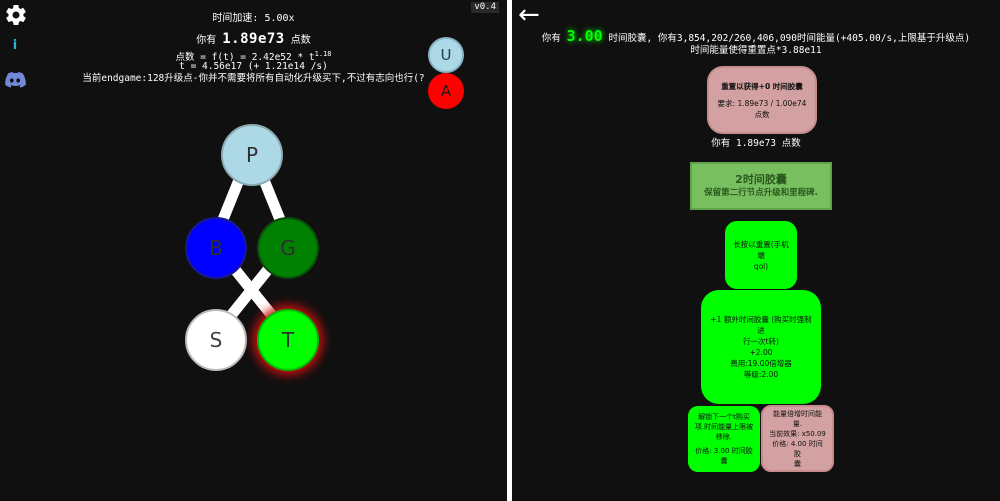 This screenshot has height=501, width=1000. Describe the element at coordinates (761, 266) in the screenshot. I see `hold-line-2: qol)` at that location.